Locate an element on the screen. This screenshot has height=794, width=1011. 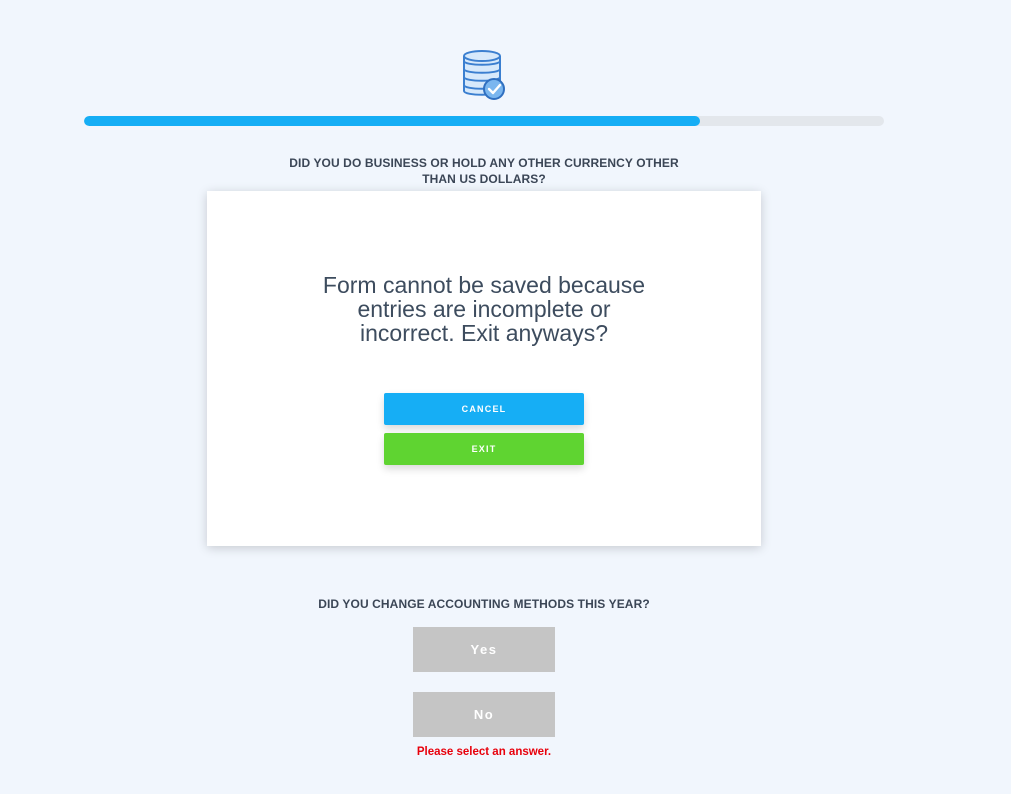
cancel-button: CANCEL is located at coordinates (484, 409).